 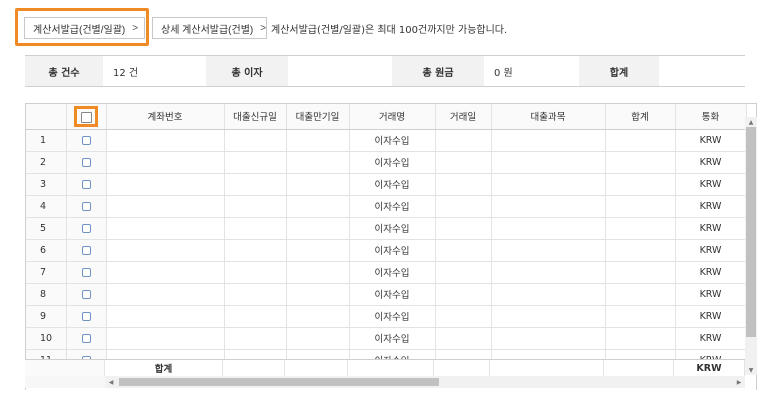 What do you see at coordinates (46, 272) in the screenshot?
I see `row-number: 7` at bounding box center [46, 272].